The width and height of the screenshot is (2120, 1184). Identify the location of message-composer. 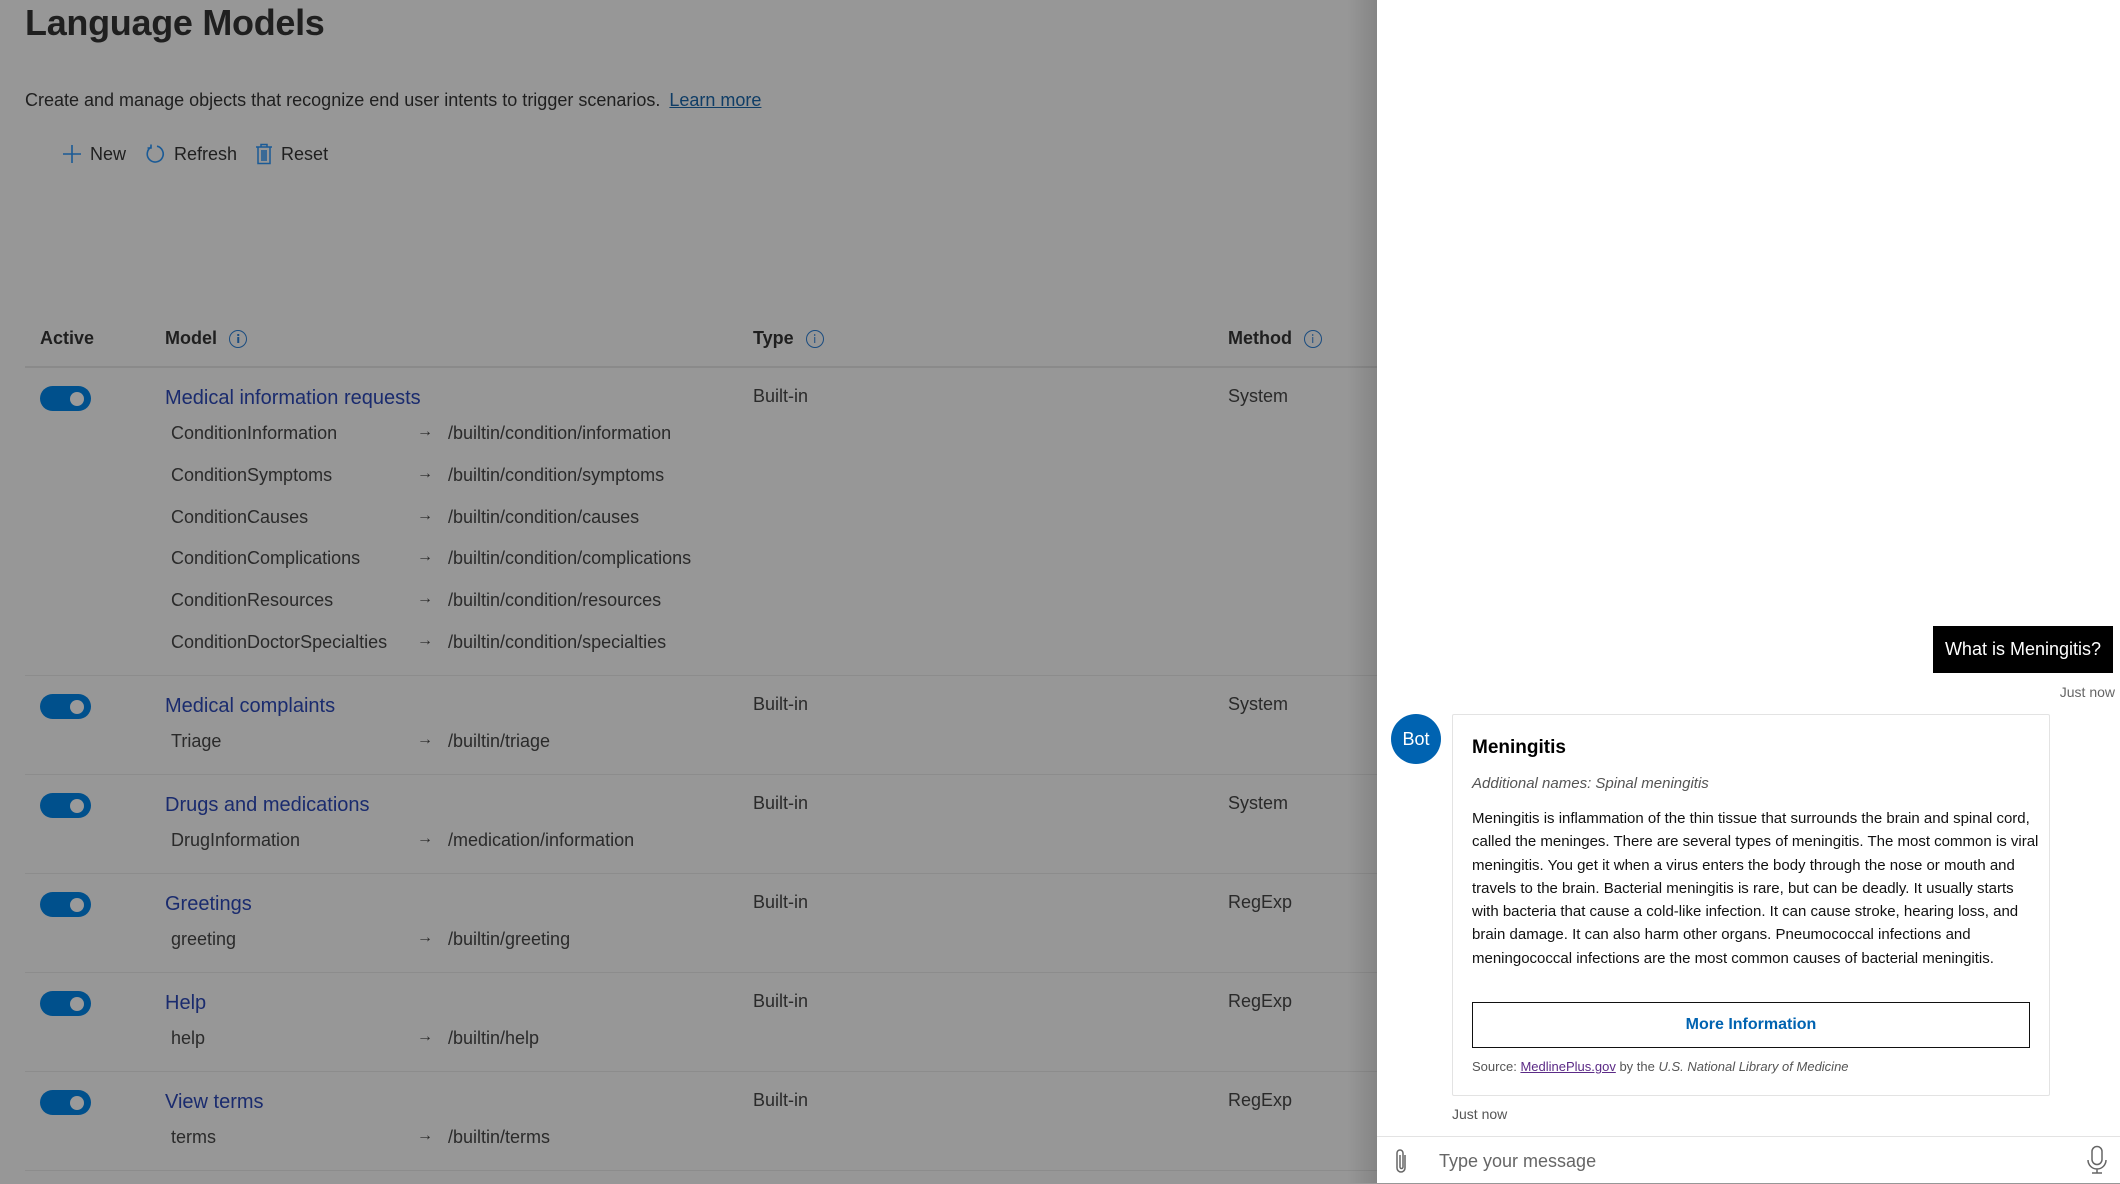
(1748, 1160).